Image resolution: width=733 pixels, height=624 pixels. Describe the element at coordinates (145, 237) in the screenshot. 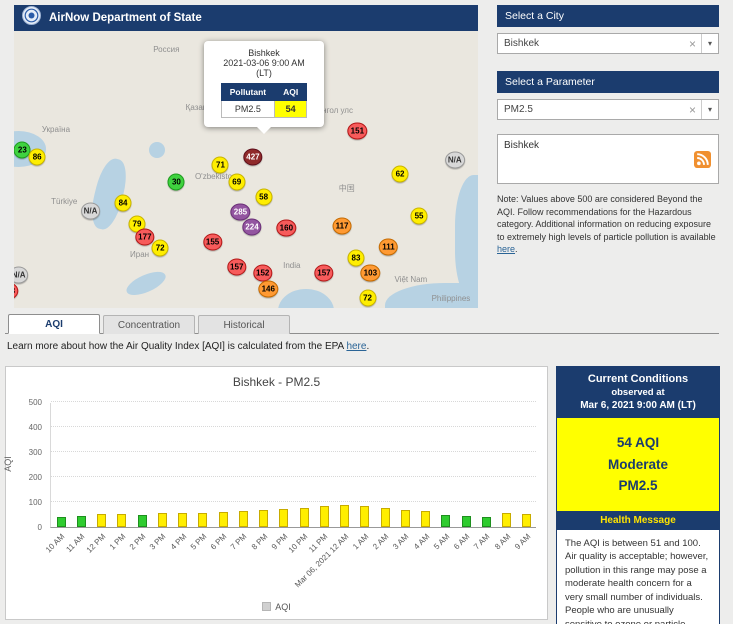

I see `aqi-marker: 177` at that location.